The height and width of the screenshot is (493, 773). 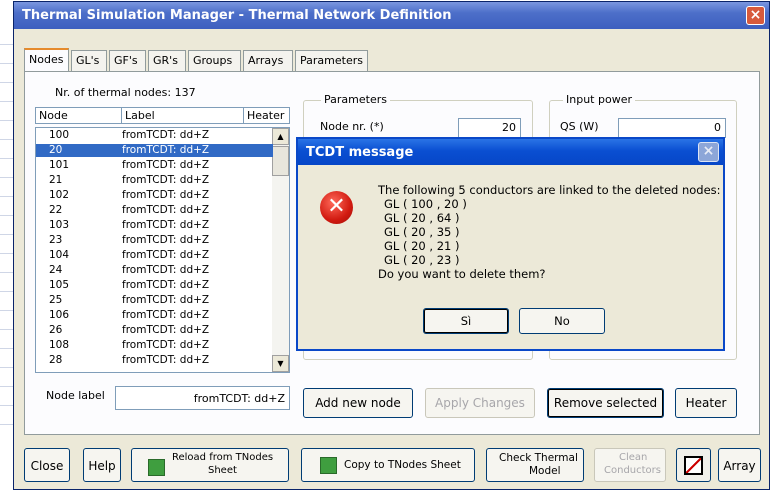 I want to click on tab-arrays: Arrays, so click(x=268, y=60).